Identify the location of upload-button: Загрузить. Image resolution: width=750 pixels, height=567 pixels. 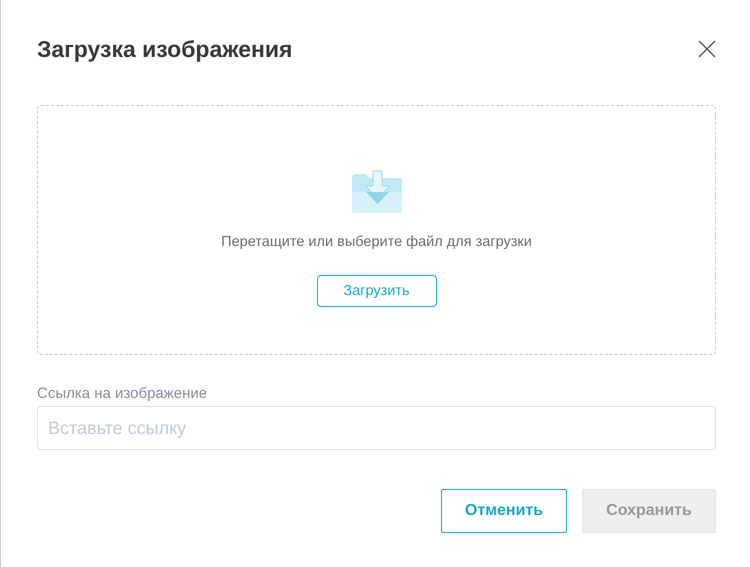
(376, 291).